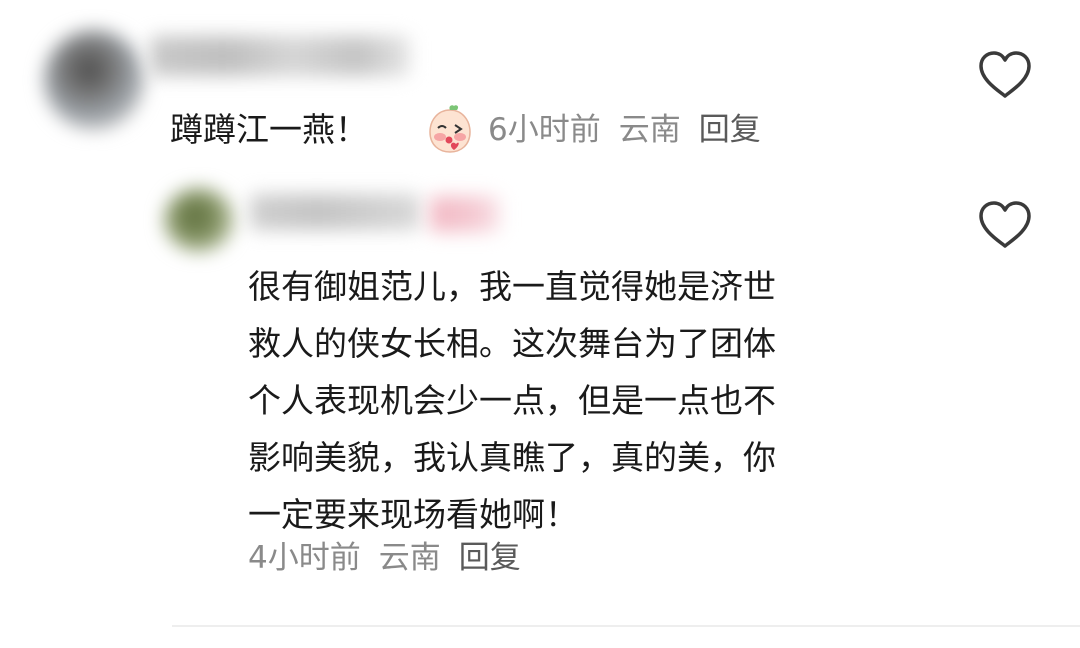 The width and height of the screenshot is (1080, 648). I want to click on reply-time: 4小时前, so click(304, 558).